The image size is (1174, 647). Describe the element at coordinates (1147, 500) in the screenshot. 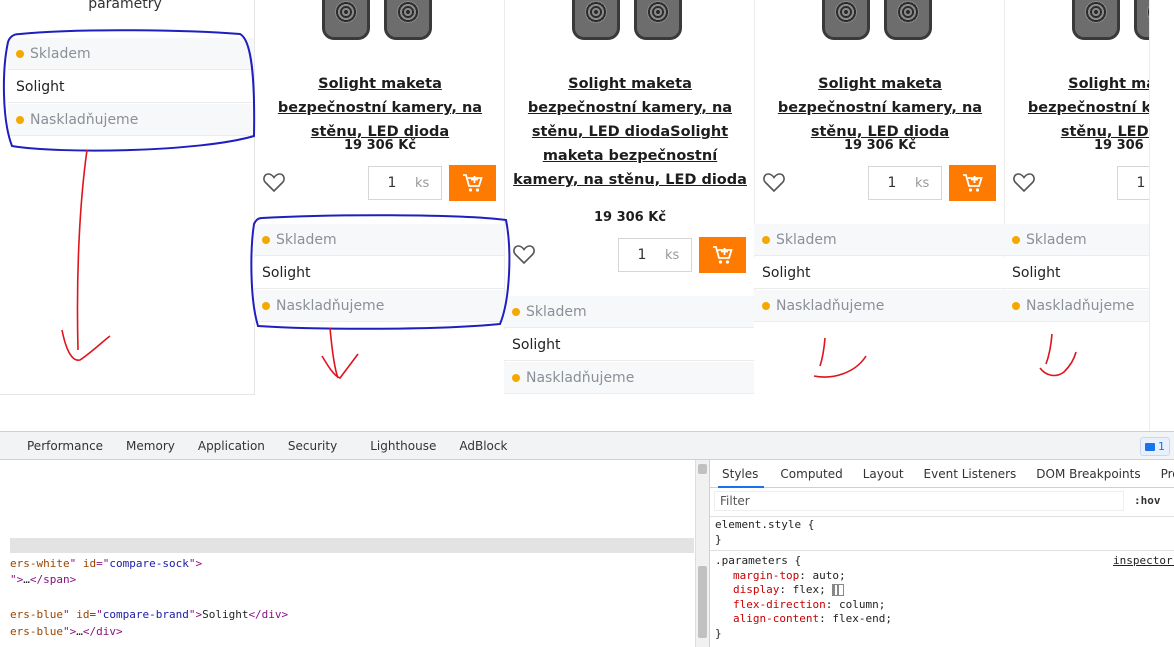

I see `hover-state-toggle: :hov` at that location.